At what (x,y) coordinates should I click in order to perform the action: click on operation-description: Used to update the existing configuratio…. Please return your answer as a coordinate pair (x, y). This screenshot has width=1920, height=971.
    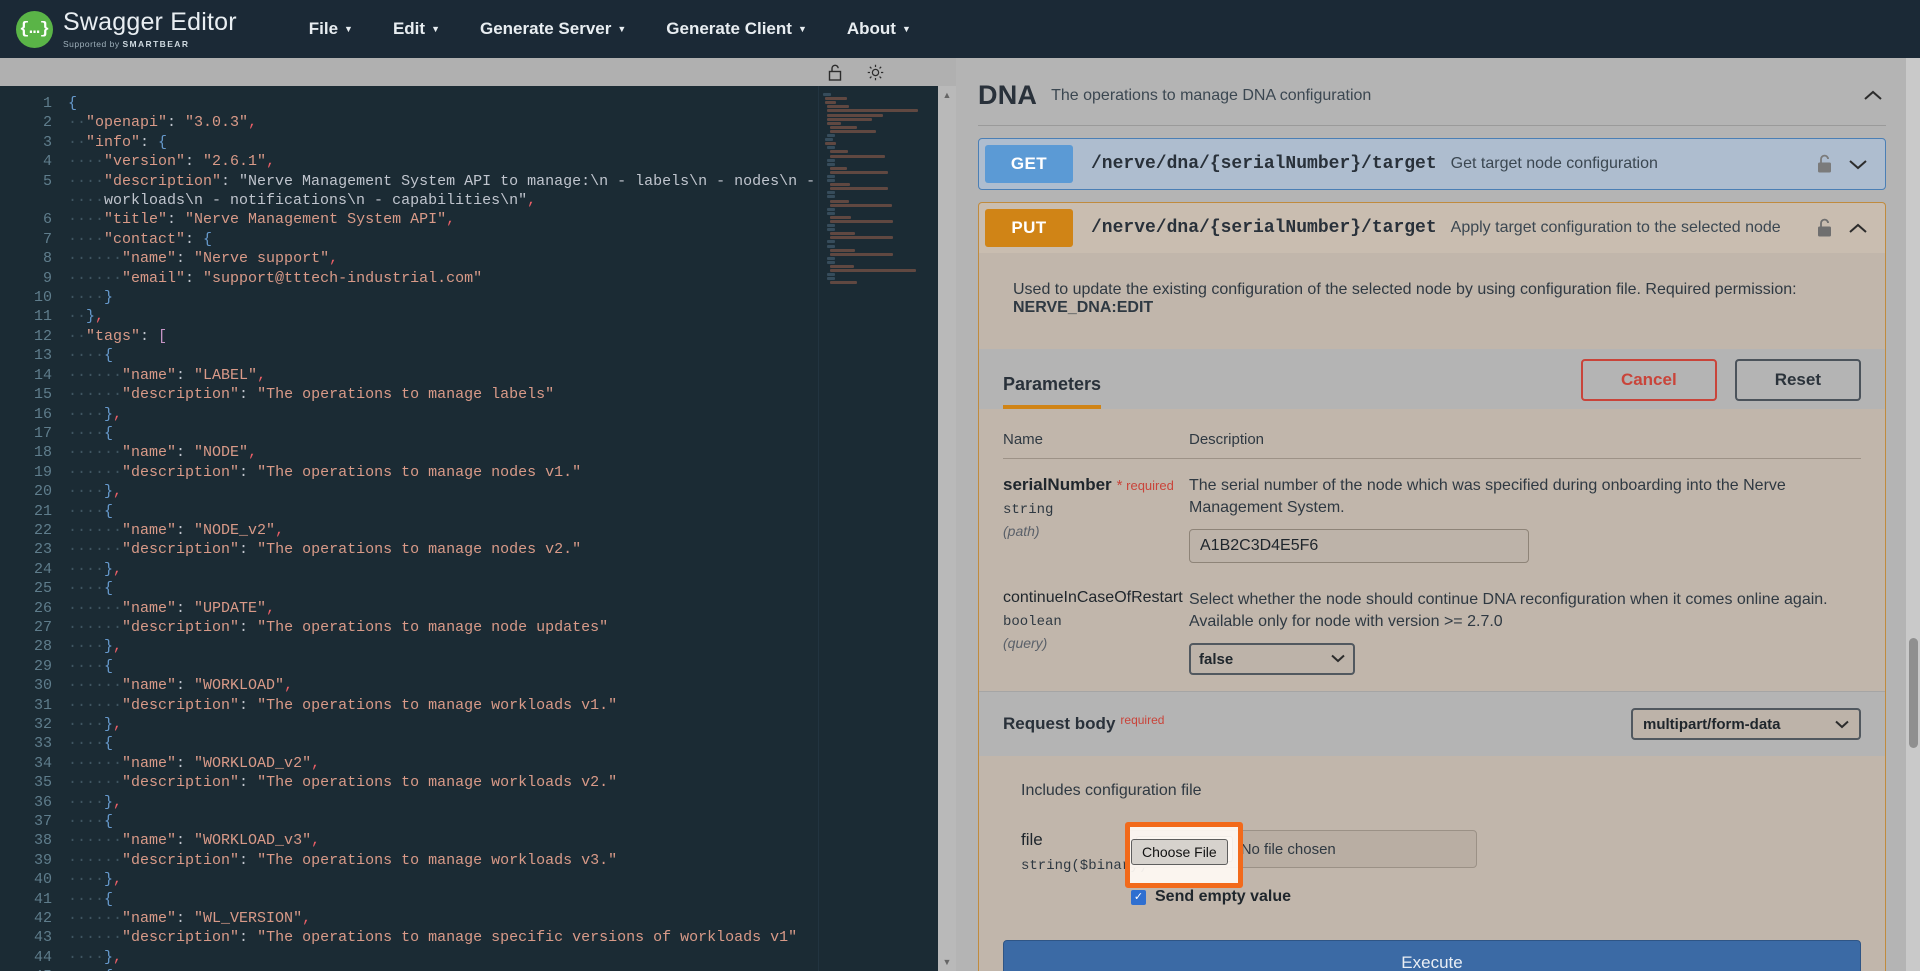
    Looking at the image, I should click on (1432, 301).